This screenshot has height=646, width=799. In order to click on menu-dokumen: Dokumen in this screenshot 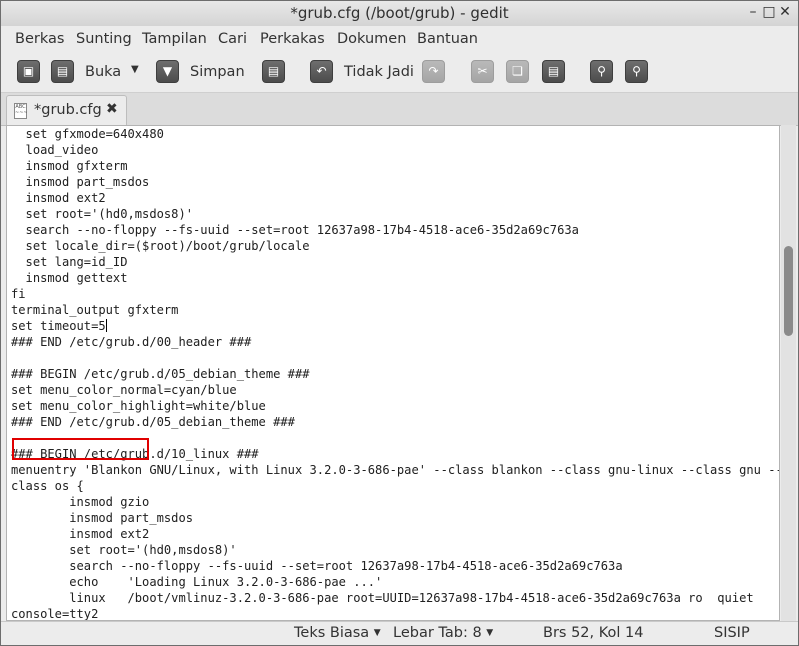, I will do `click(371, 39)`.